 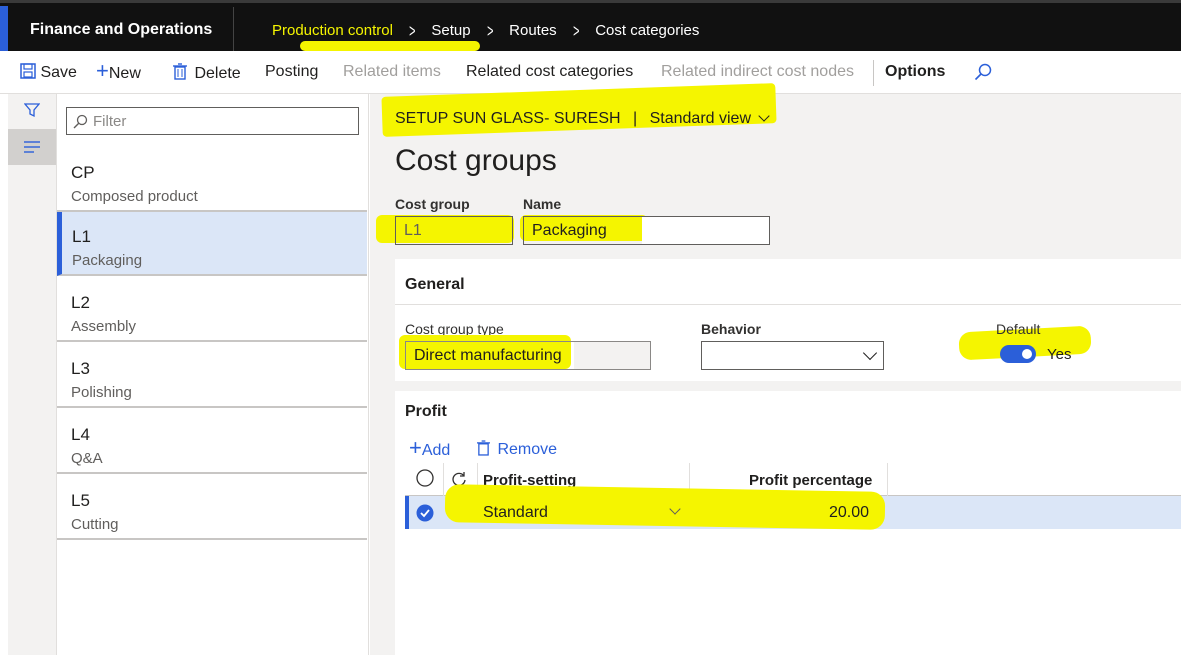 I want to click on app-title: Finance and Operations, so click(x=121, y=30).